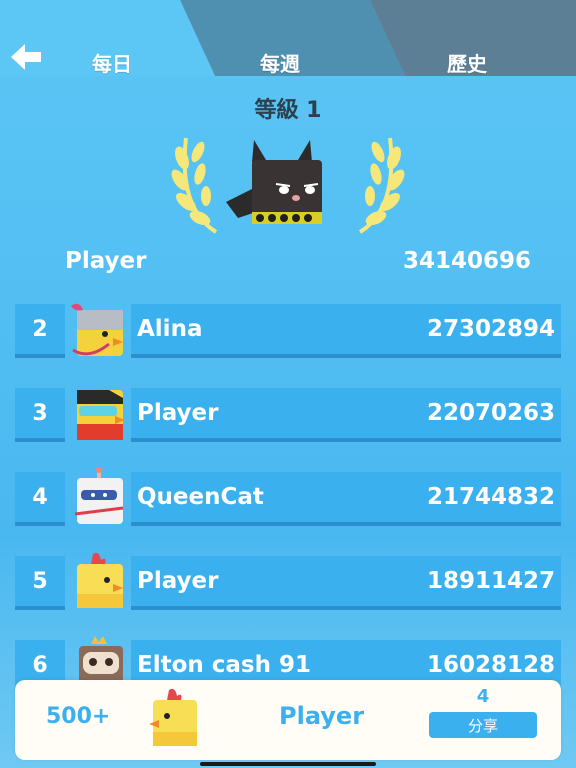  I want to click on rank-number: 4, so click(40, 499).